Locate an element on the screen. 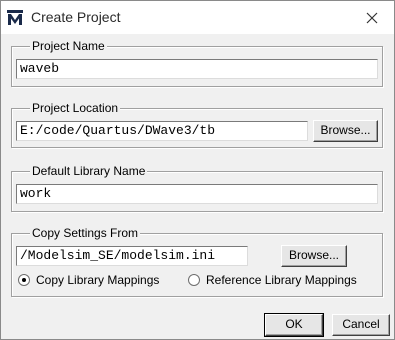 This screenshot has width=395, height=340. project-name-input: waveb is located at coordinates (197, 69).